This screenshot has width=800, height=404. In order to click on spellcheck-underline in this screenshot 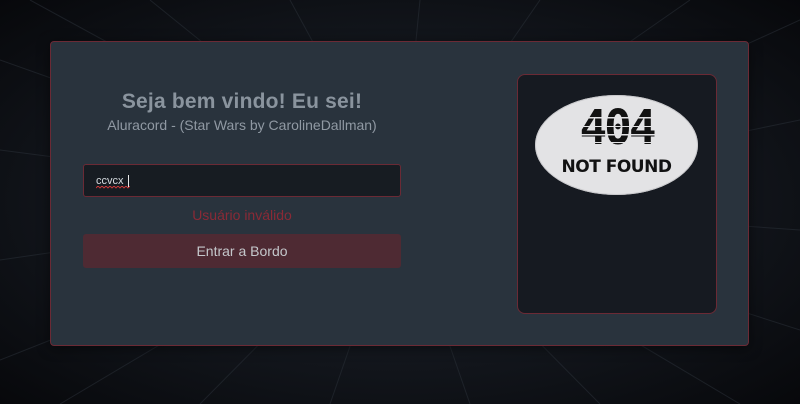, I will do `click(113, 187)`.